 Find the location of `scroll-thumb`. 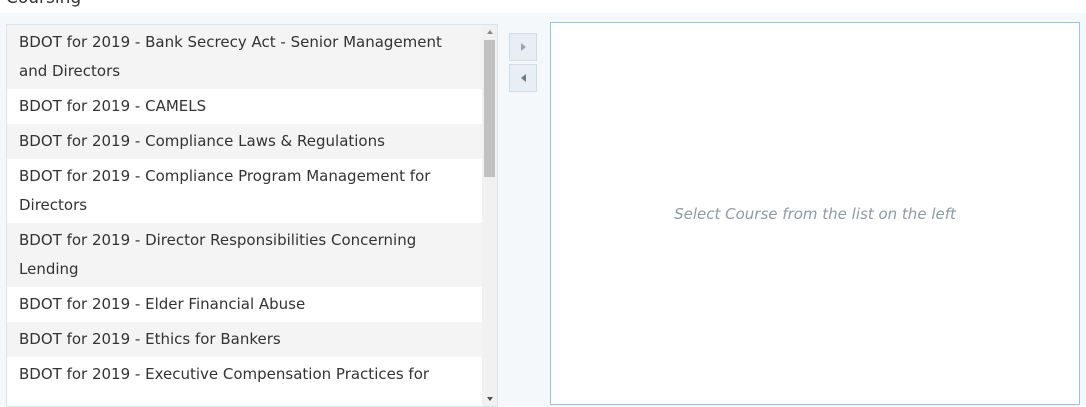

scroll-thumb is located at coordinates (489, 108).